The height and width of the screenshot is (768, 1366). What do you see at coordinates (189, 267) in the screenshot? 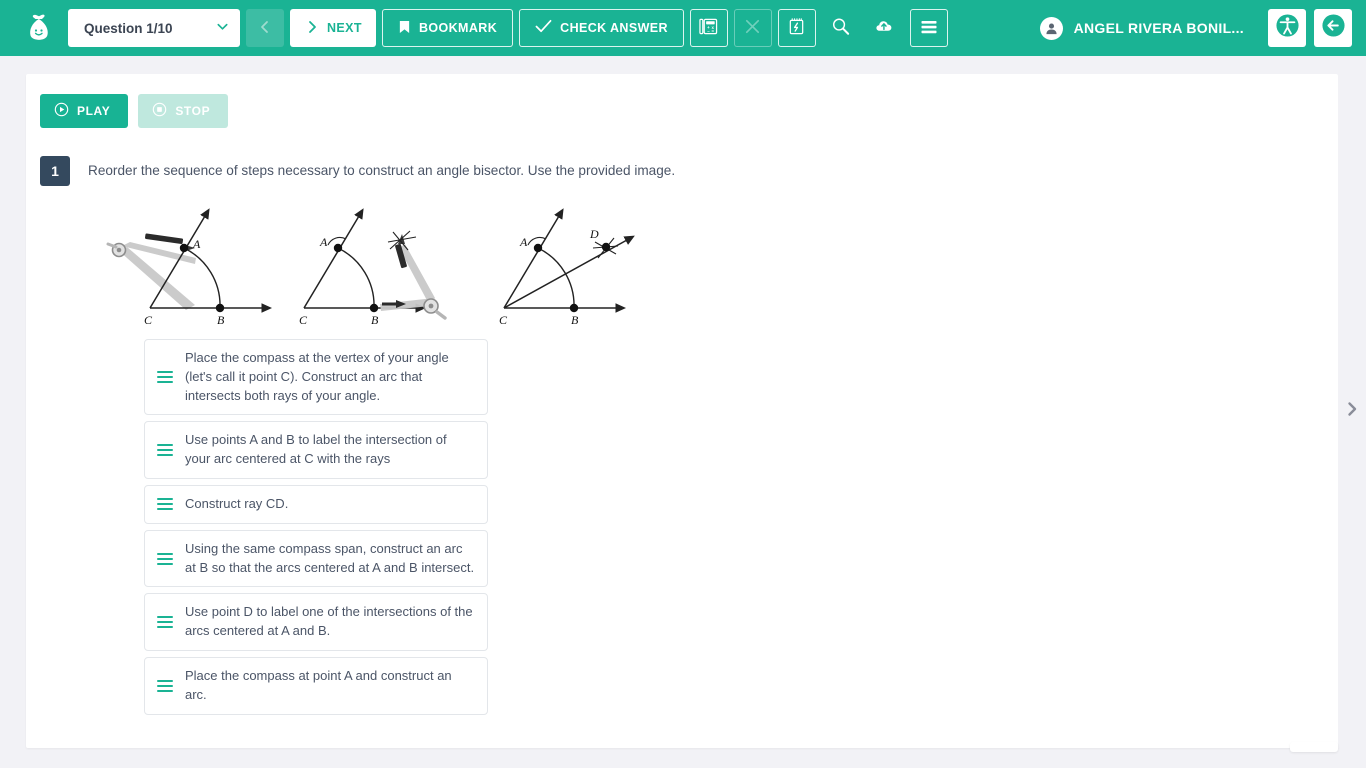
I see `figure-panel-1: A B C` at bounding box center [189, 267].